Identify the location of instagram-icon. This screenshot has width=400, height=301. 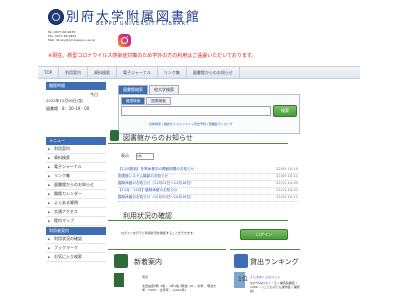
(124, 40).